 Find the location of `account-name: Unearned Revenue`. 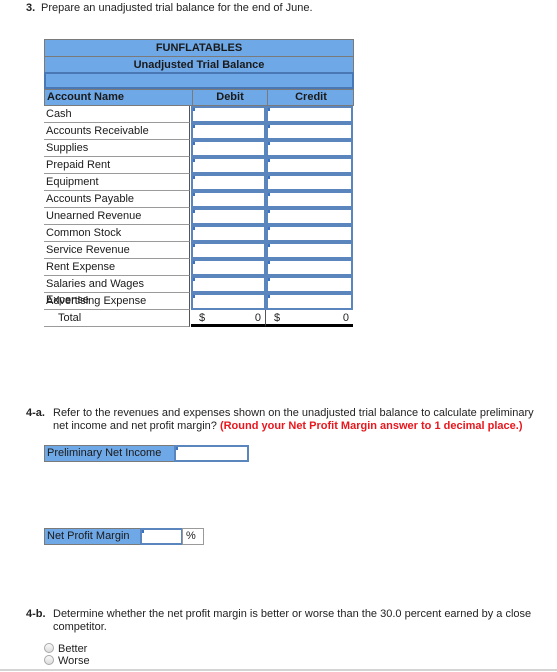

account-name: Unearned Revenue is located at coordinates (117, 216).